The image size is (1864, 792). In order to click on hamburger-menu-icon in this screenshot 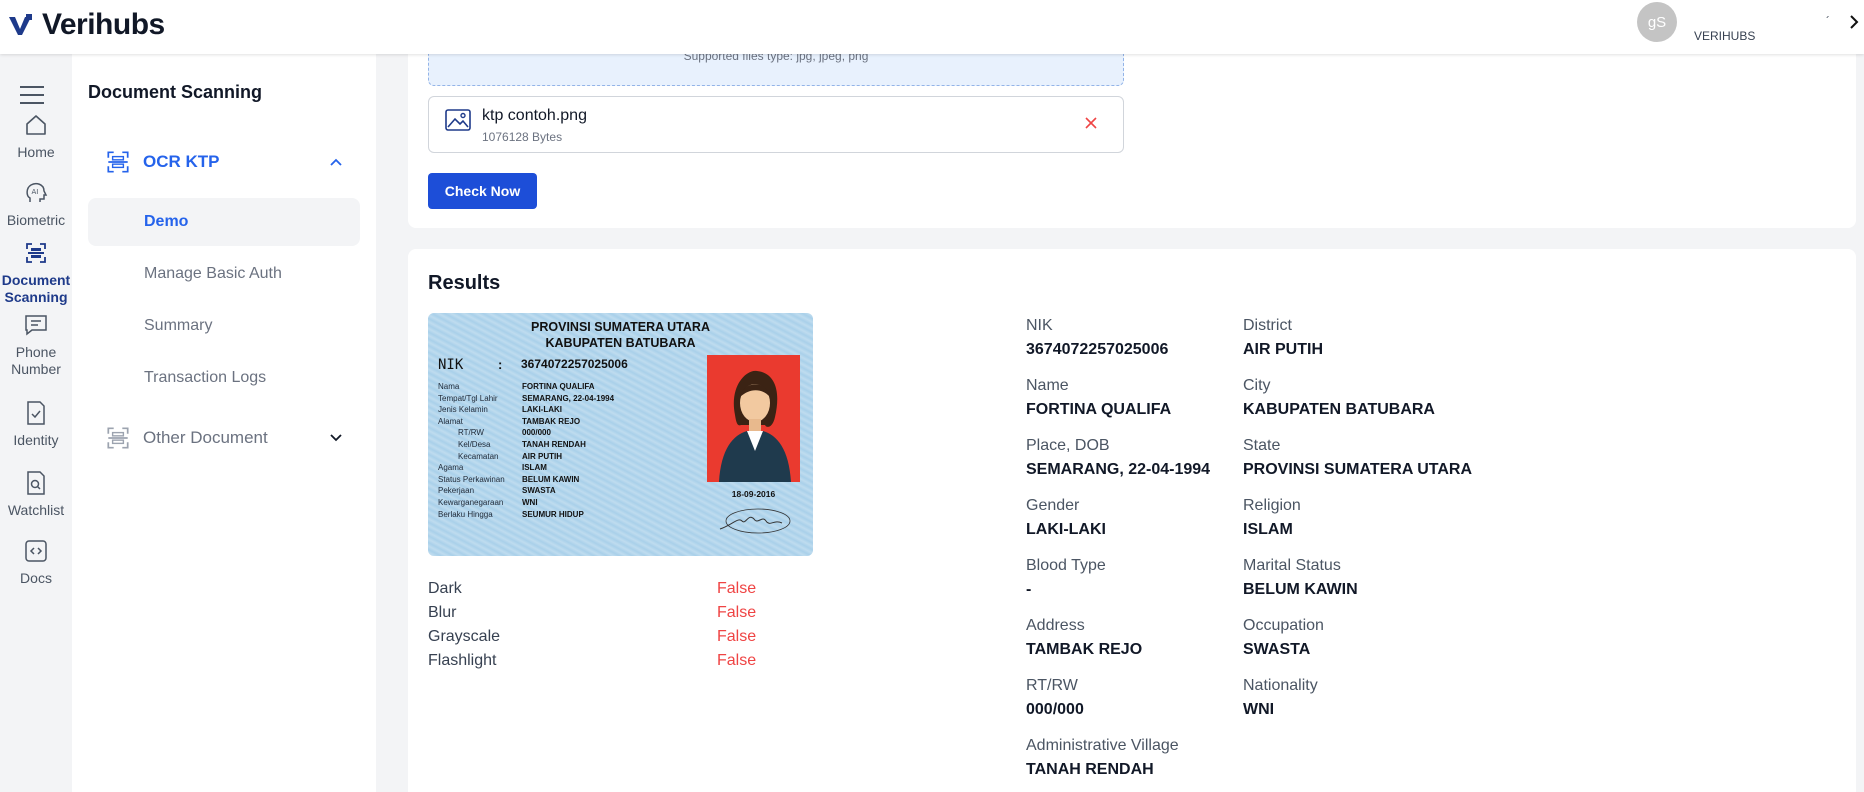, I will do `click(32, 95)`.